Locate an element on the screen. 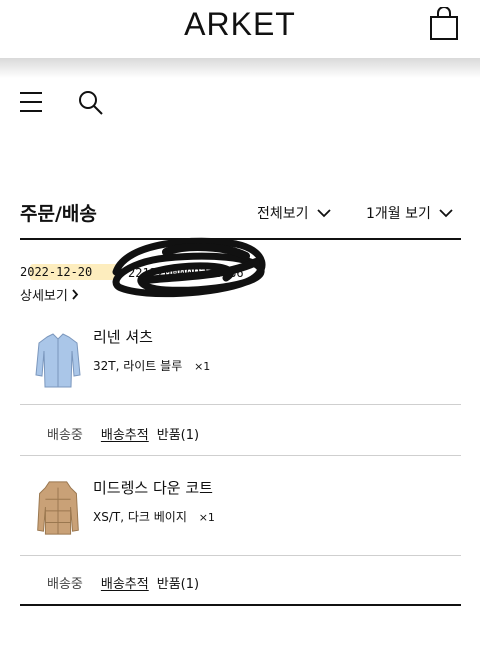 The height and width of the screenshot is (645, 480). section-divider is located at coordinates (240, 605).